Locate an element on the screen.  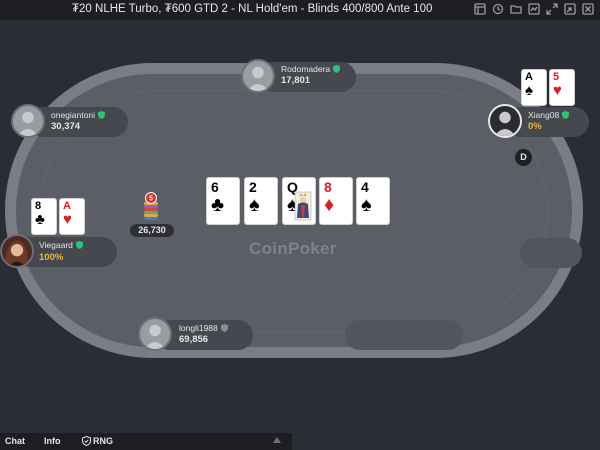
player-name: Viegaard is located at coordinates (61, 245).